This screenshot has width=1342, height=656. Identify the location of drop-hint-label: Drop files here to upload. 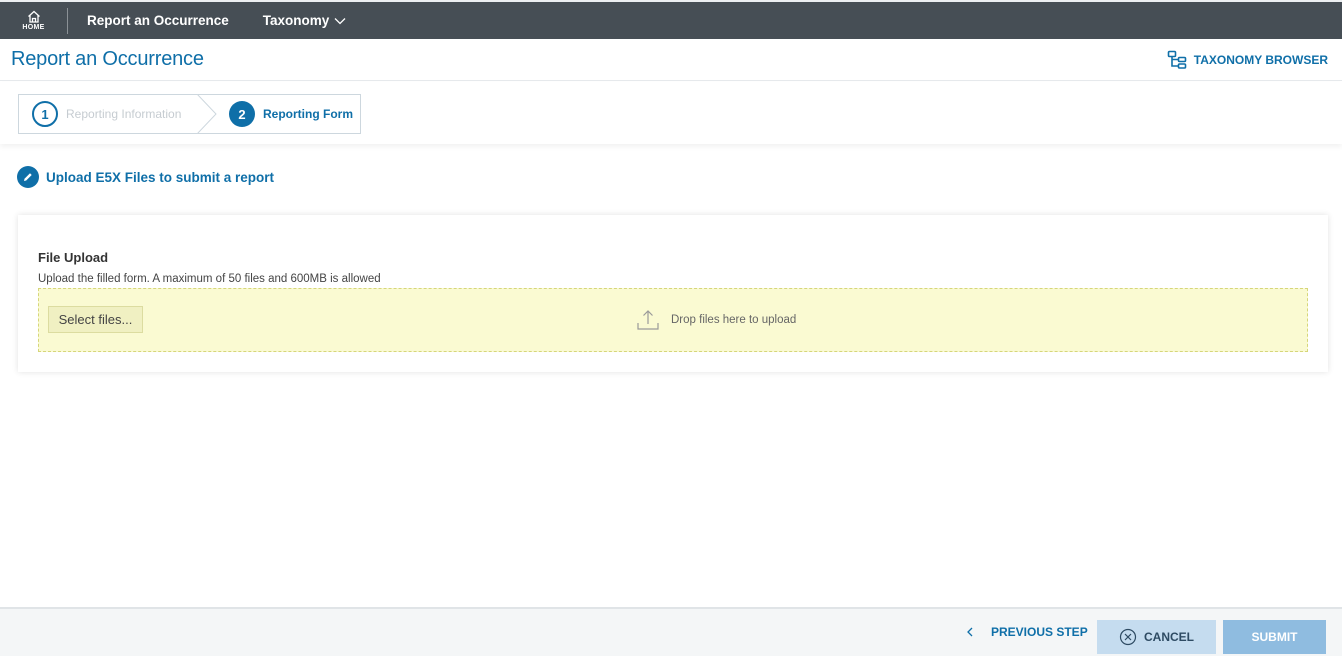
(734, 320).